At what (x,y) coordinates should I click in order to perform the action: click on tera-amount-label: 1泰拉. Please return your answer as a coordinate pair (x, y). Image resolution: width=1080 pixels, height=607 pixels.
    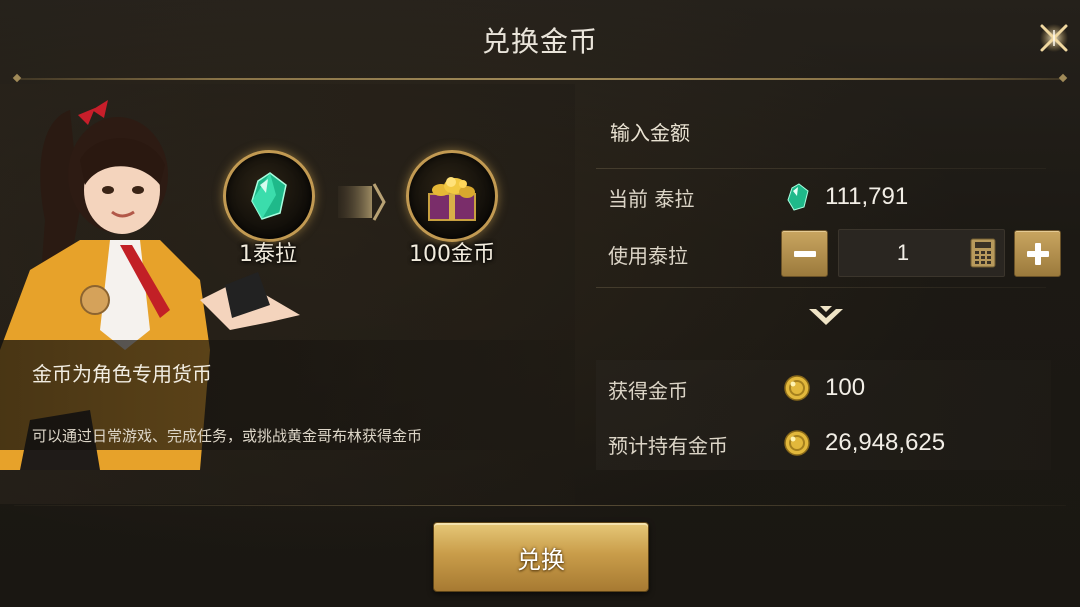
    Looking at the image, I should click on (268, 254).